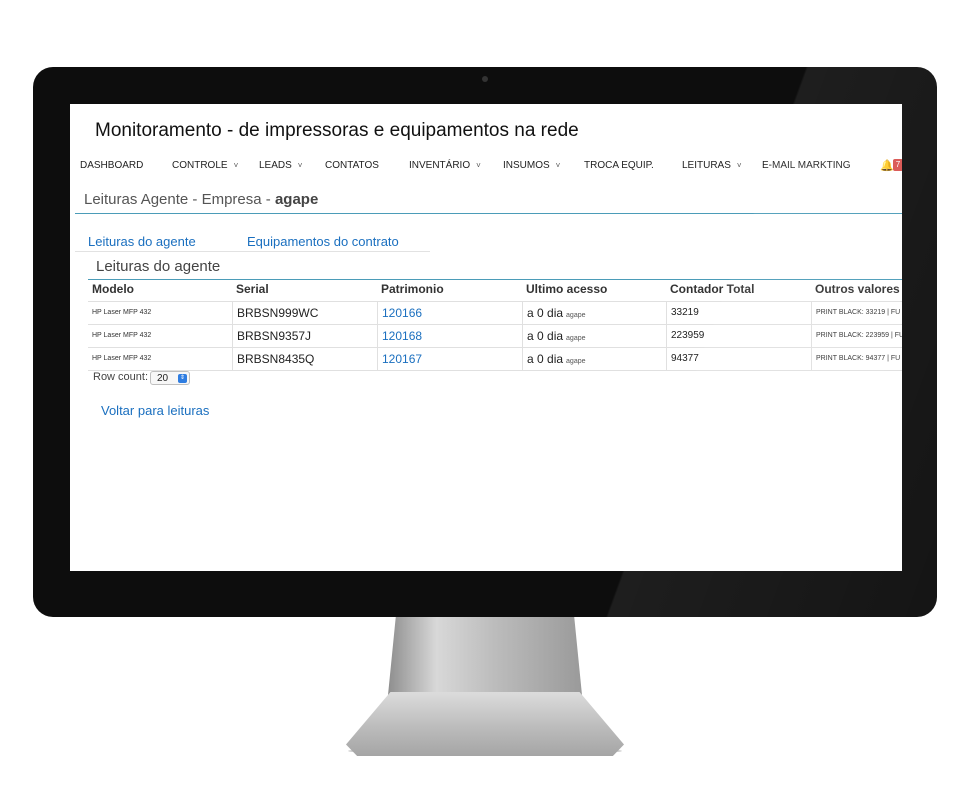  I want to click on cell-serial: BRBSN9357J, so click(304, 336).